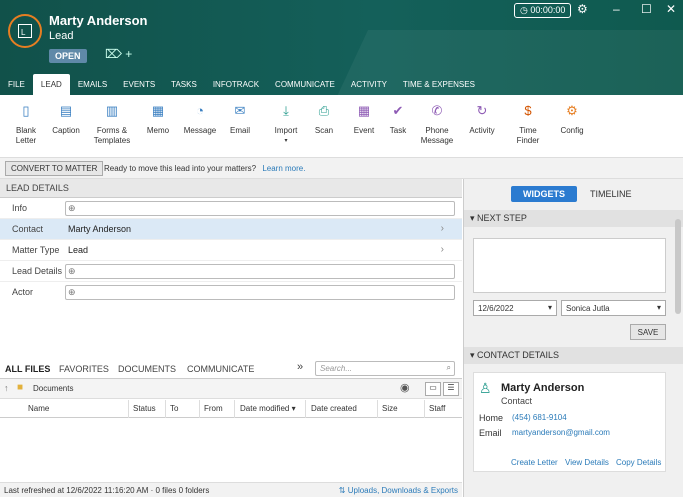 Image resolution: width=683 pixels, height=497 pixels. I want to click on copy-details-link: Copy Details, so click(638, 462).